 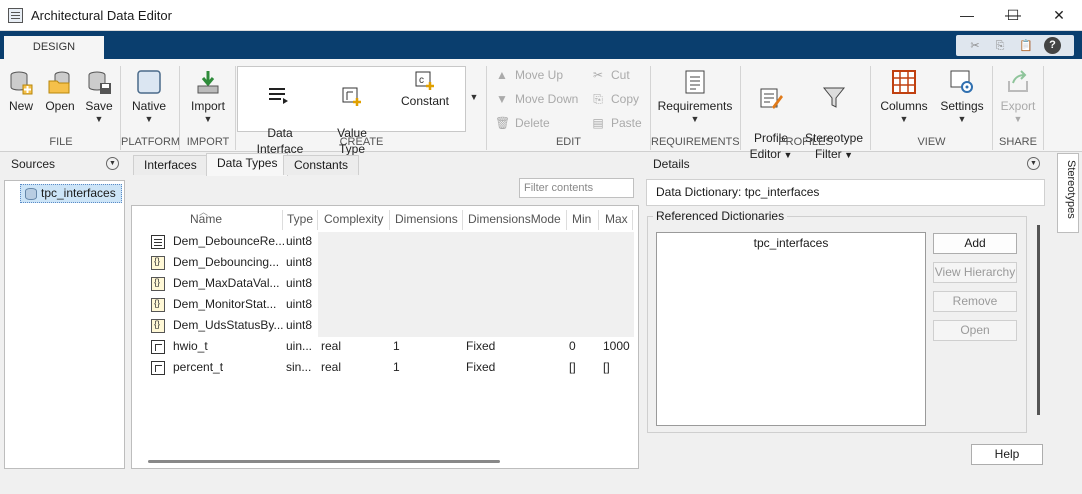 What do you see at coordinates (1052, 45) in the screenshot?
I see `help-quick-icon: ?` at bounding box center [1052, 45].